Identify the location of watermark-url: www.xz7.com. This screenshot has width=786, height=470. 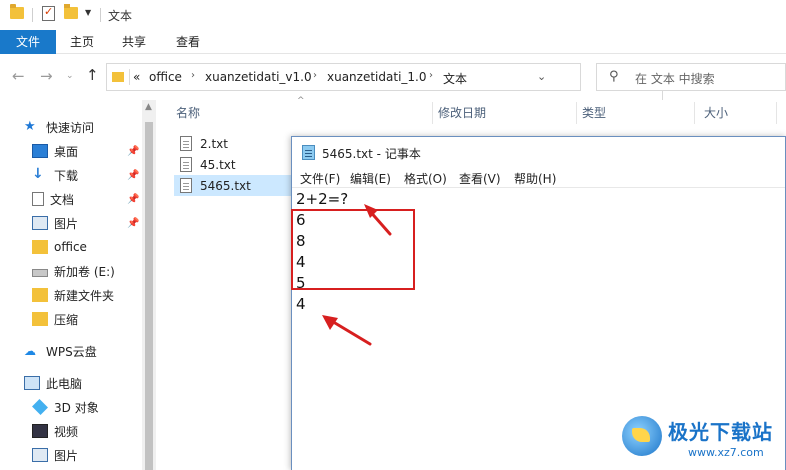
(726, 452).